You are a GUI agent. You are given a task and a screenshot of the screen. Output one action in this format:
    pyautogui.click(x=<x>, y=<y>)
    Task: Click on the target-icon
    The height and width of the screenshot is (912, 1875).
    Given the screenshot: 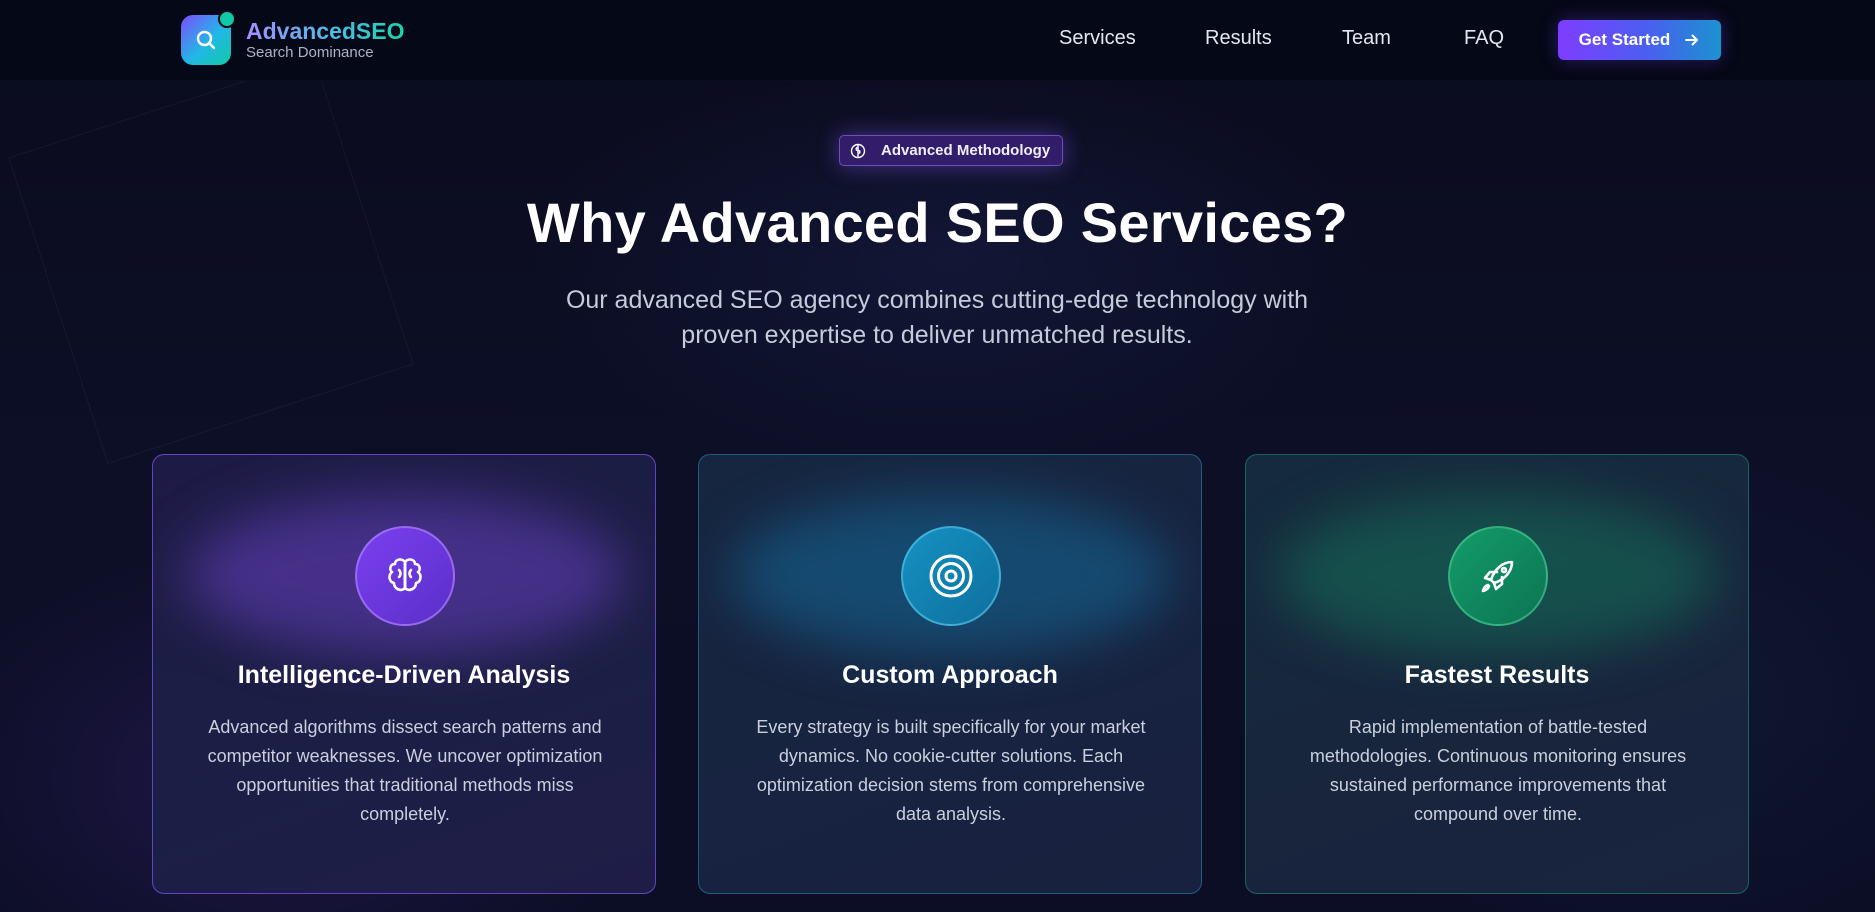 What is the action you would take?
    pyautogui.click(x=951, y=576)
    